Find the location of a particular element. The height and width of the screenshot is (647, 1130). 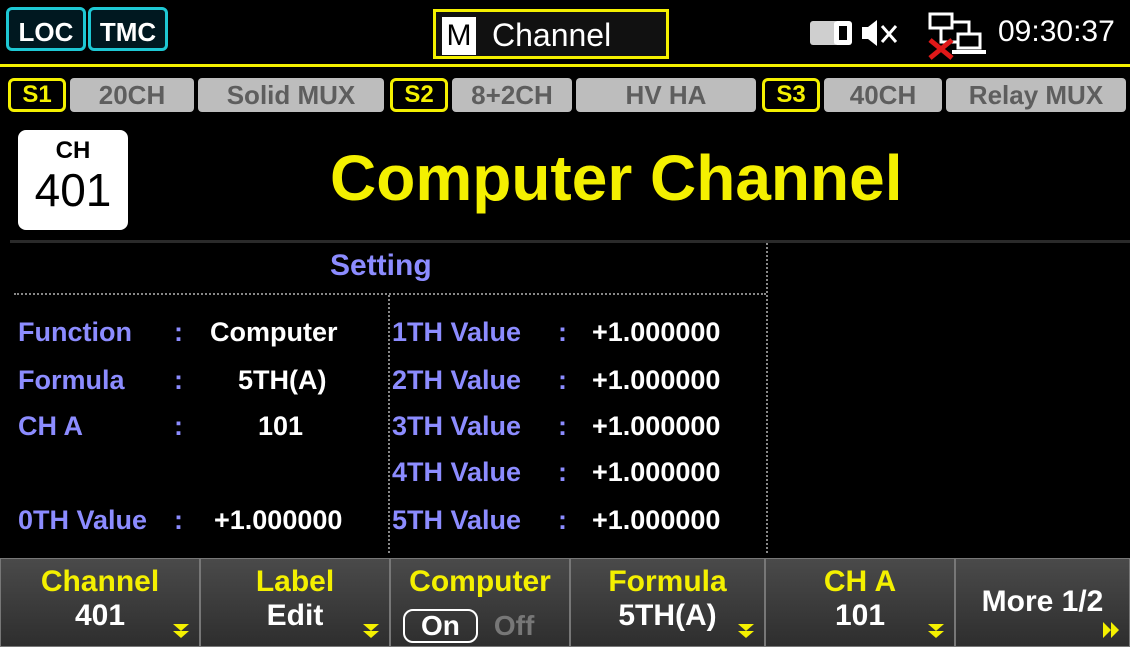

status-bar: LOC TMC M Channel 09:30:37 is located at coordinates (565, 32).